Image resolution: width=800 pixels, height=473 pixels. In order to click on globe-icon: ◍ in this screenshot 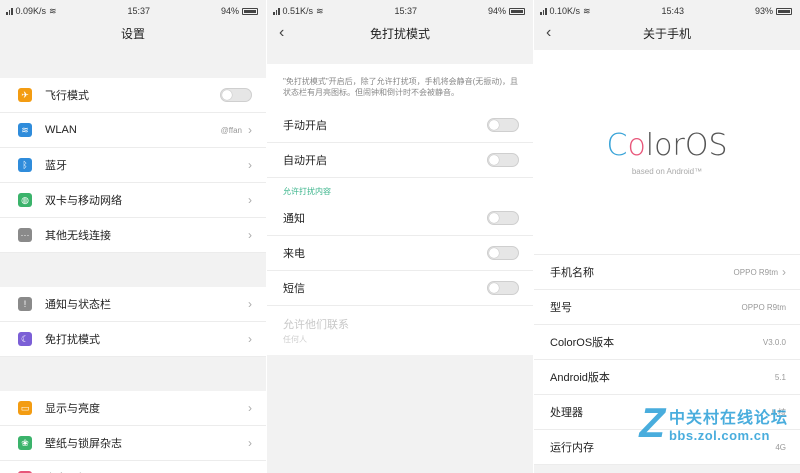, I will do `click(25, 200)`.